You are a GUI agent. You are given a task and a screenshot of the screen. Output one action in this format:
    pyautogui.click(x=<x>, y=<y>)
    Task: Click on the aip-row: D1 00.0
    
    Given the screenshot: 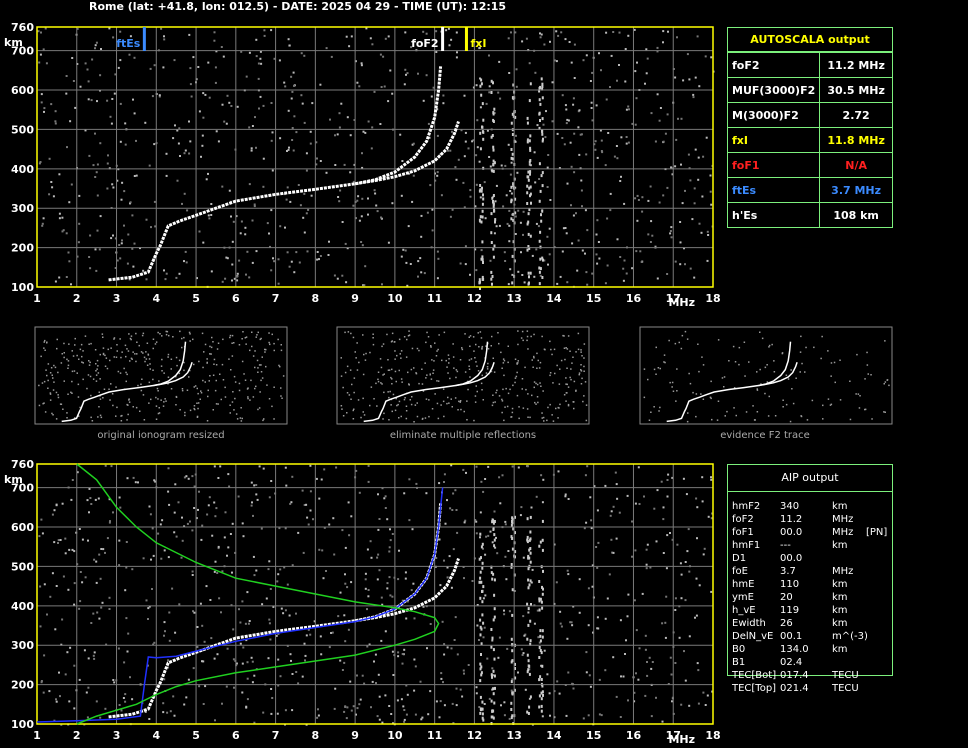 What is the action you would take?
    pyautogui.click(x=817, y=558)
    